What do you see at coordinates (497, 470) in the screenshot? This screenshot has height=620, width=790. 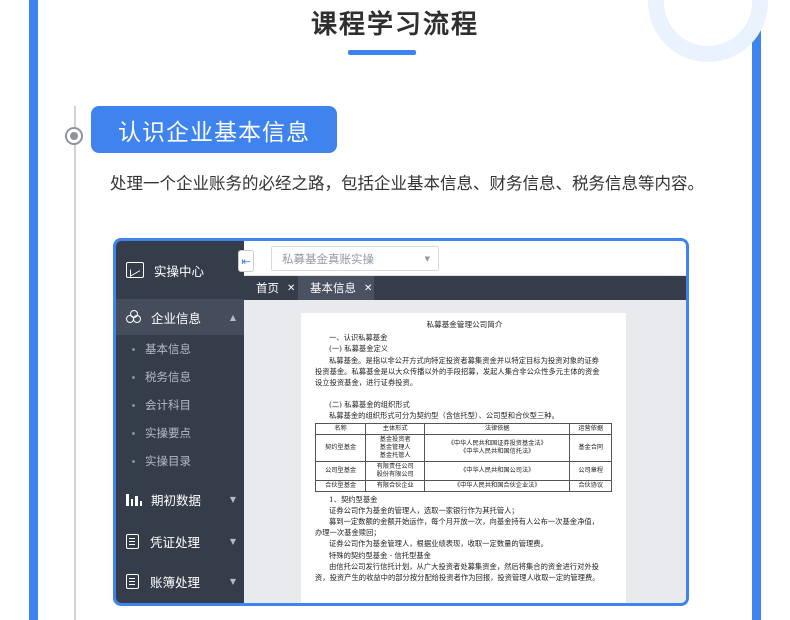 I see `table-cell: 《中华人民共和国公司法》` at bounding box center [497, 470].